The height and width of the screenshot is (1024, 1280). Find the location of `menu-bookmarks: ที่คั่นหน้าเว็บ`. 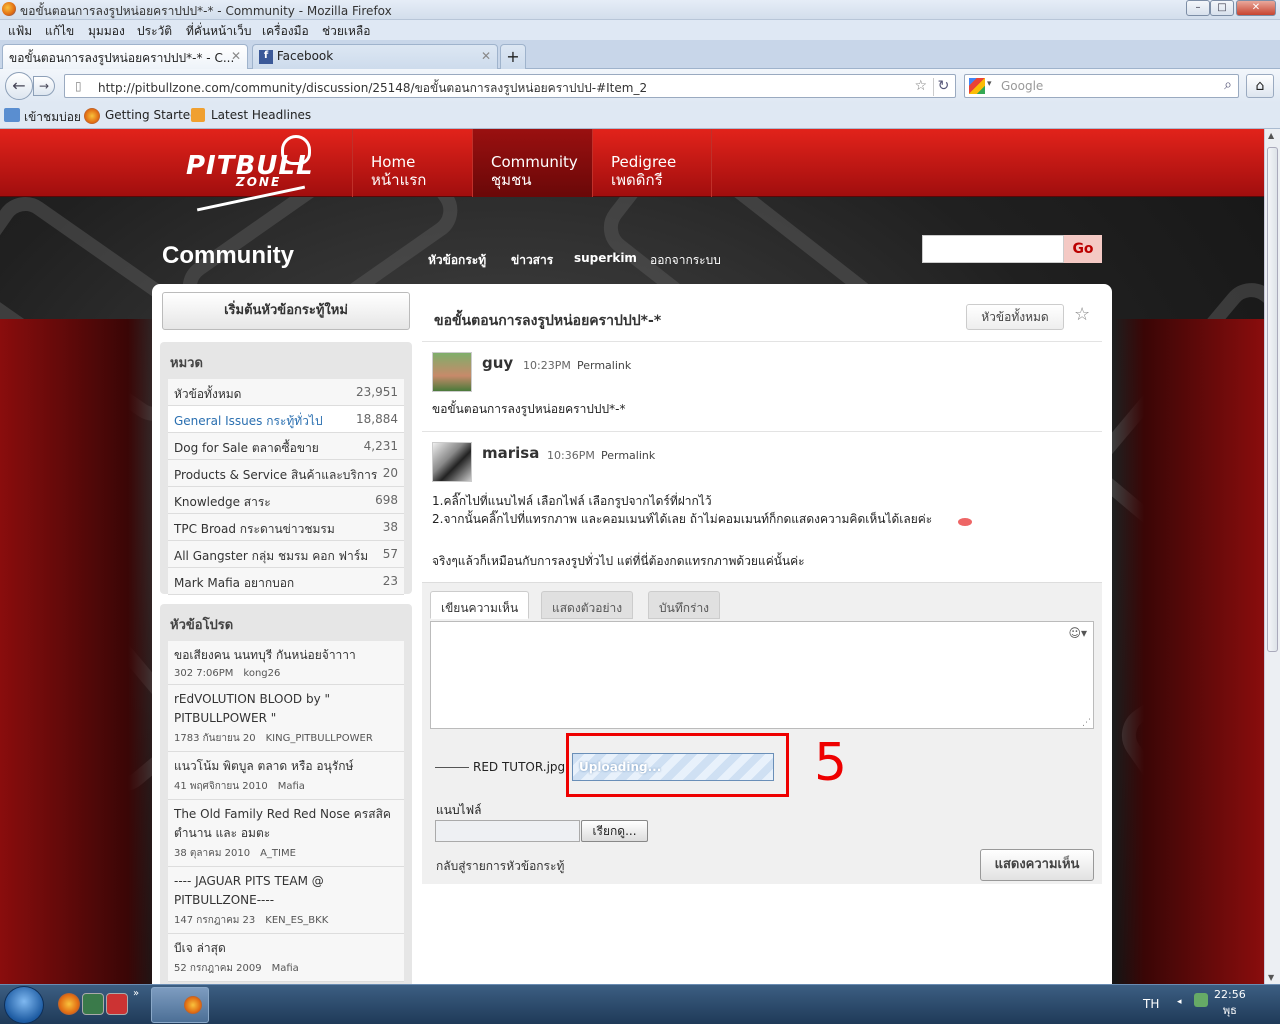

menu-bookmarks: ที่คั่นหน้าเว็บ is located at coordinates (218, 31).